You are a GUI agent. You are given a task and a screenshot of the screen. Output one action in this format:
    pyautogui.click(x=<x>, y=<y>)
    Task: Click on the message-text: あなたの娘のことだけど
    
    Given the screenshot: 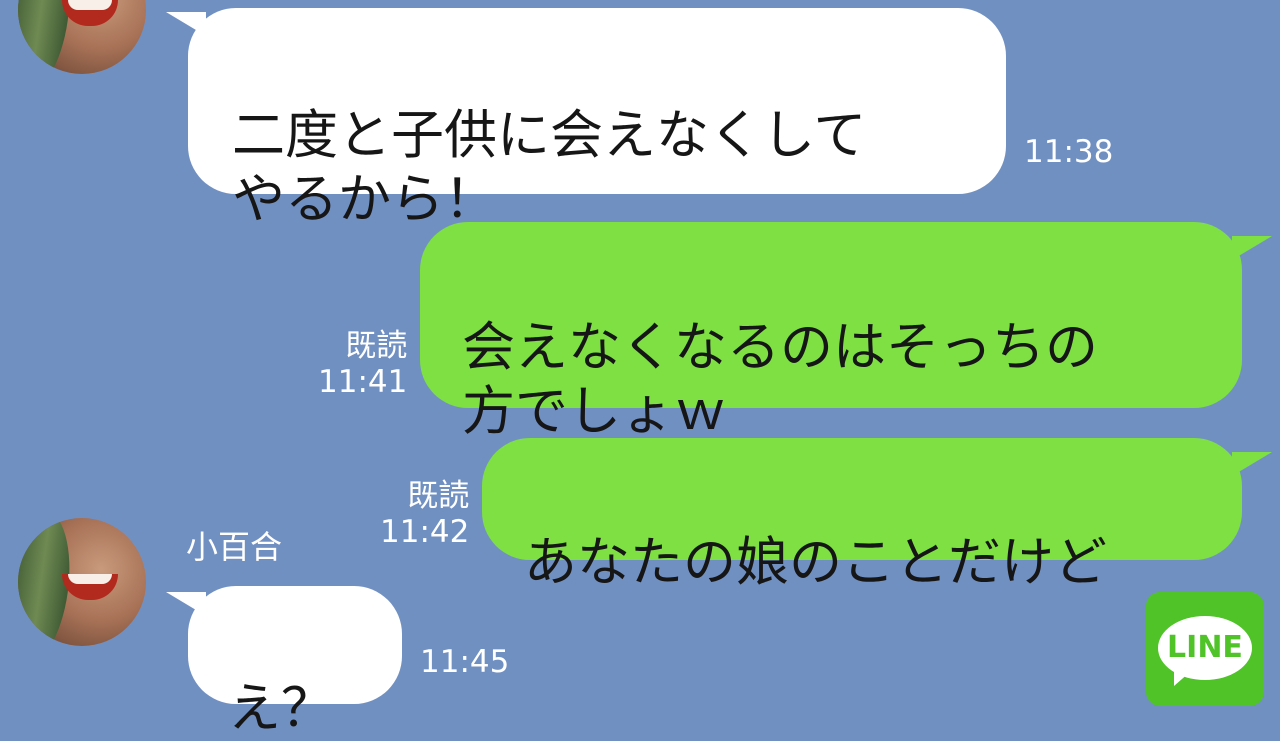 What is the action you would take?
    pyautogui.click(x=815, y=562)
    